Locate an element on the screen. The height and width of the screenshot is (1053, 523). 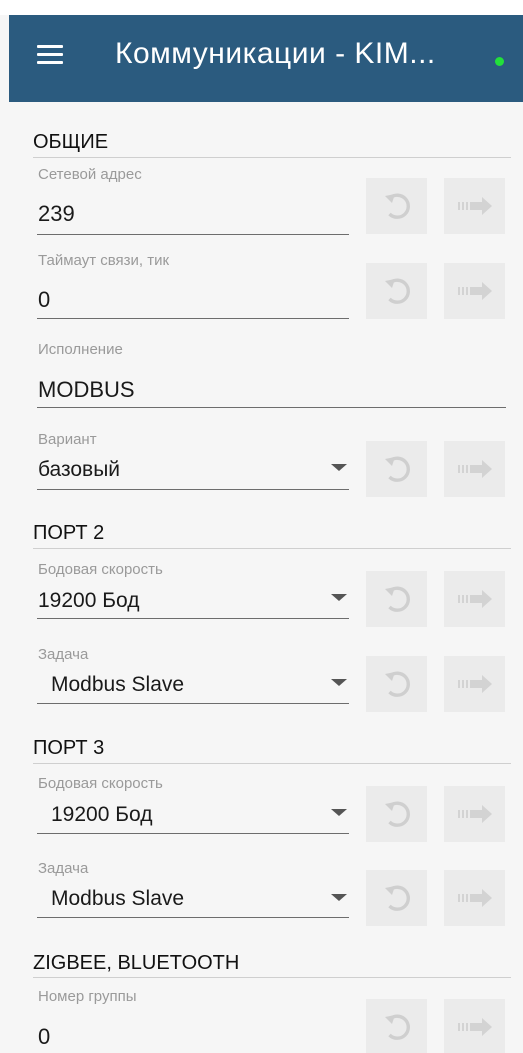
group-number-label: Номер группы is located at coordinates (87, 996).